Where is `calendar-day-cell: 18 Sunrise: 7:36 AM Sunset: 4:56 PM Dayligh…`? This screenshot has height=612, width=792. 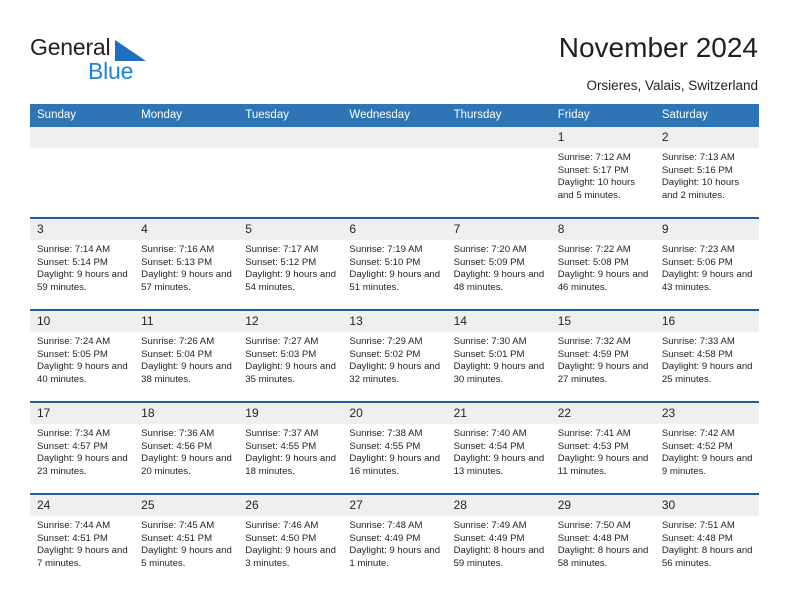 calendar-day-cell: 18 Sunrise: 7:36 AM Sunset: 4:56 PM Dayligh… is located at coordinates (186, 447).